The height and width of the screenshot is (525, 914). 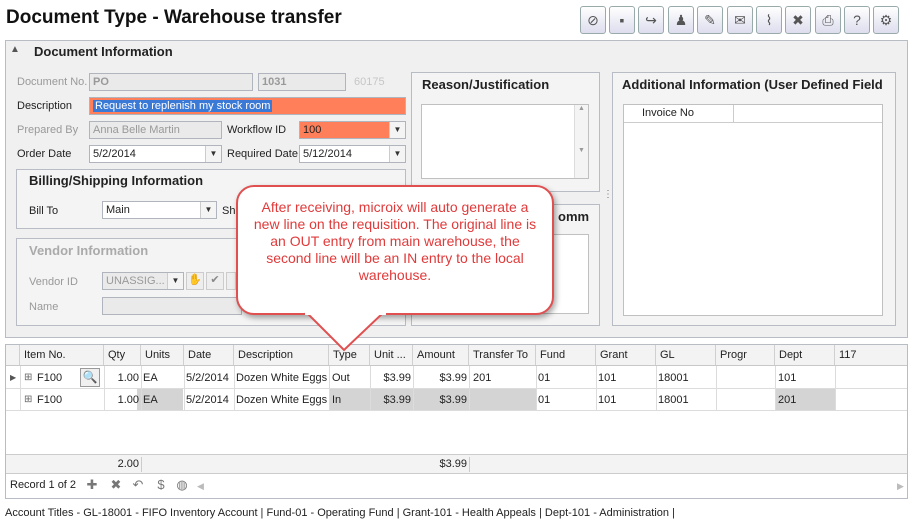 What do you see at coordinates (651, 20) in the screenshot?
I see `send-icon: ↪` at bounding box center [651, 20].